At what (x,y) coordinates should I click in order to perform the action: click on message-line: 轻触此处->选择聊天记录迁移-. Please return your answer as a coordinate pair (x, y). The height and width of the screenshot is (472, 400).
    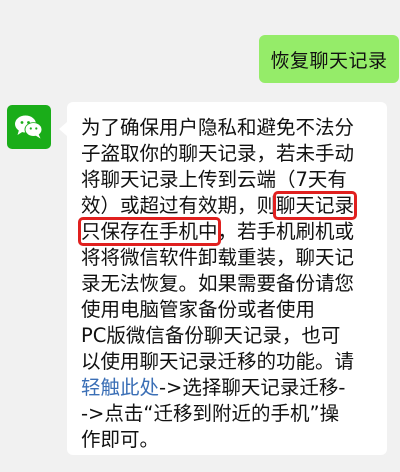
    Looking at the image, I should click on (213, 388).